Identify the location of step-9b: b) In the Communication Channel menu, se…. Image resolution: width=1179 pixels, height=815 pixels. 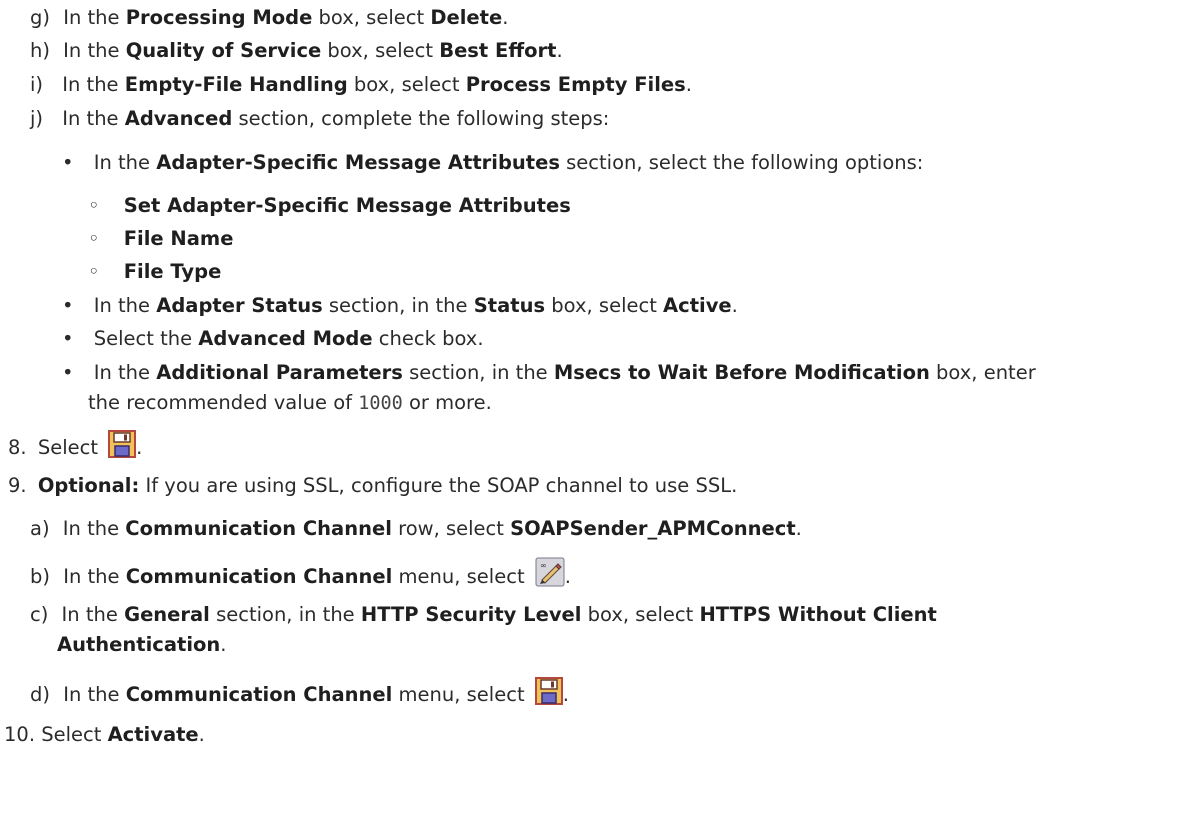
(300, 575).